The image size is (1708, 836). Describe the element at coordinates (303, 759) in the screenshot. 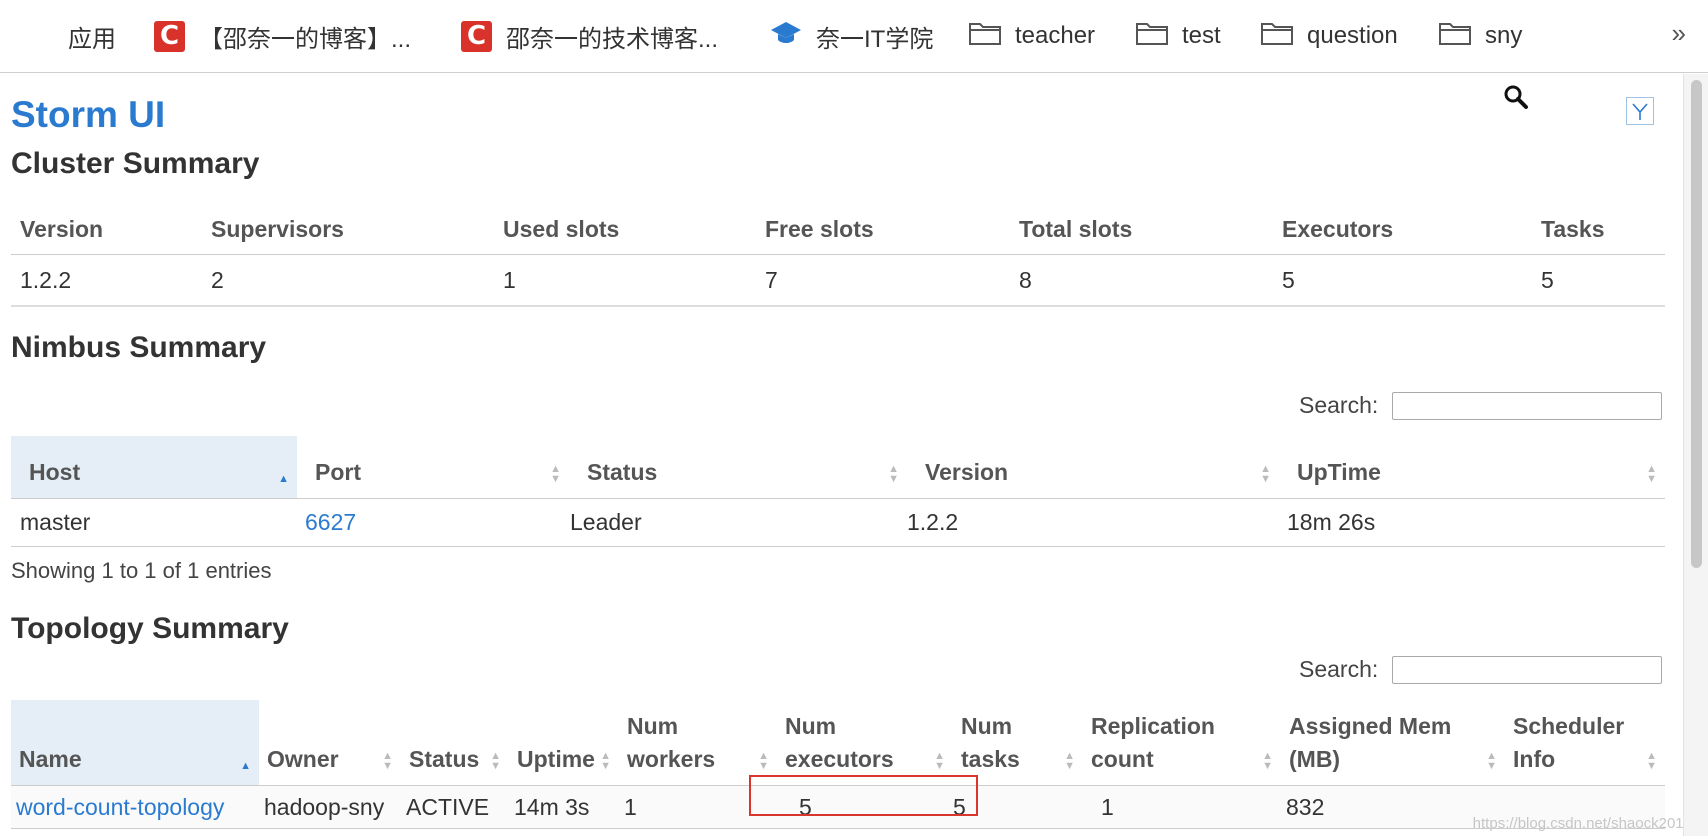

I see `column-header-label: Owner` at that location.